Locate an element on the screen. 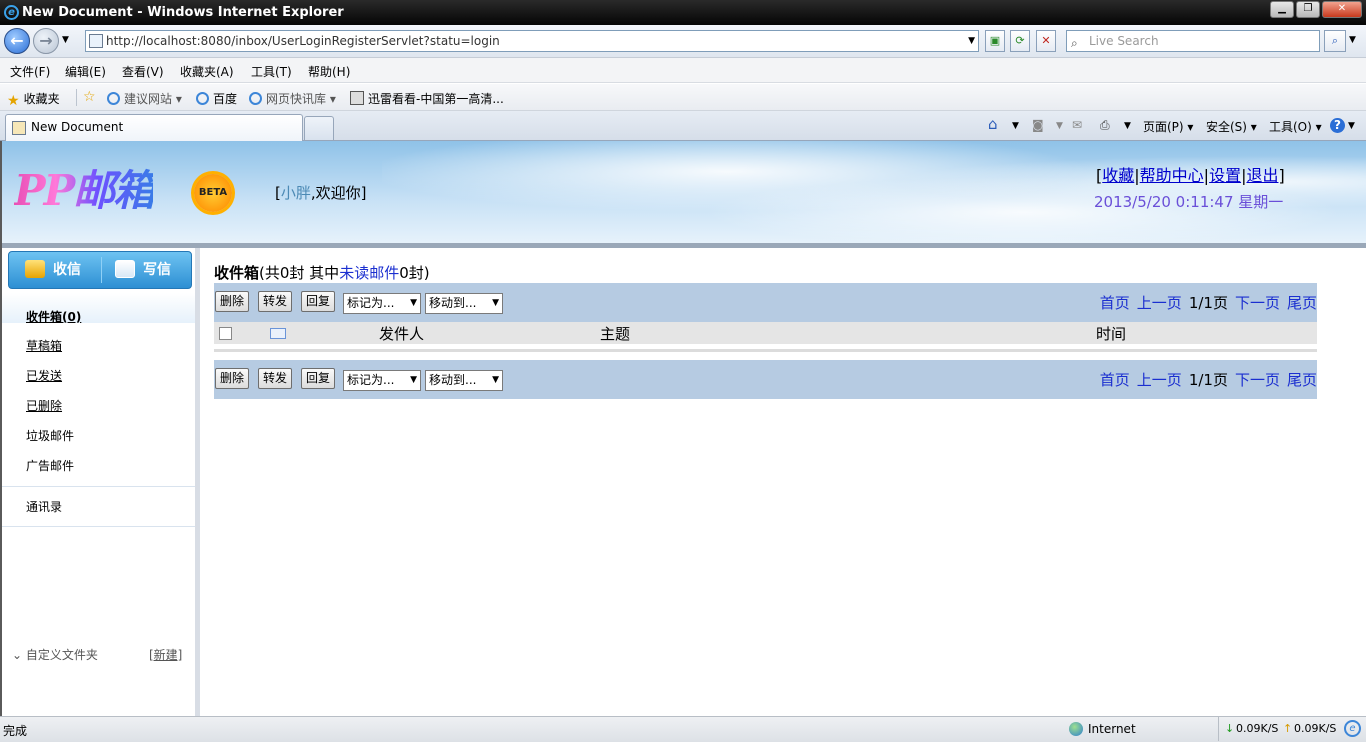 Image resolution: width=1366 pixels, height=742 pixels. compose-button: 写信 is located at coordinates (143, 270).